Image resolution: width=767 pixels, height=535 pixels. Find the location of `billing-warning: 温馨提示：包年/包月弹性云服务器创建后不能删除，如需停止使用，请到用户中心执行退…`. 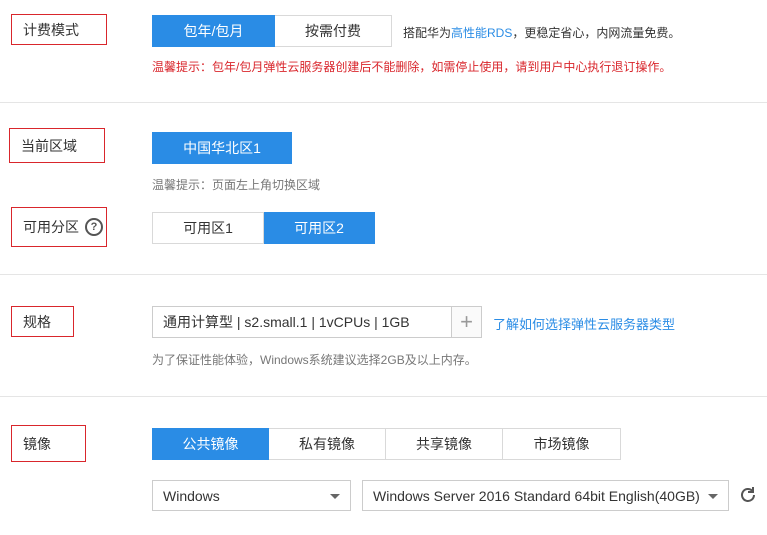

billing-warning: 温馨提示：包年/包月弹性云服务器创建后不能删除，如需停止使用，请到用户中心执行退… is located at coordinates (412, 67).